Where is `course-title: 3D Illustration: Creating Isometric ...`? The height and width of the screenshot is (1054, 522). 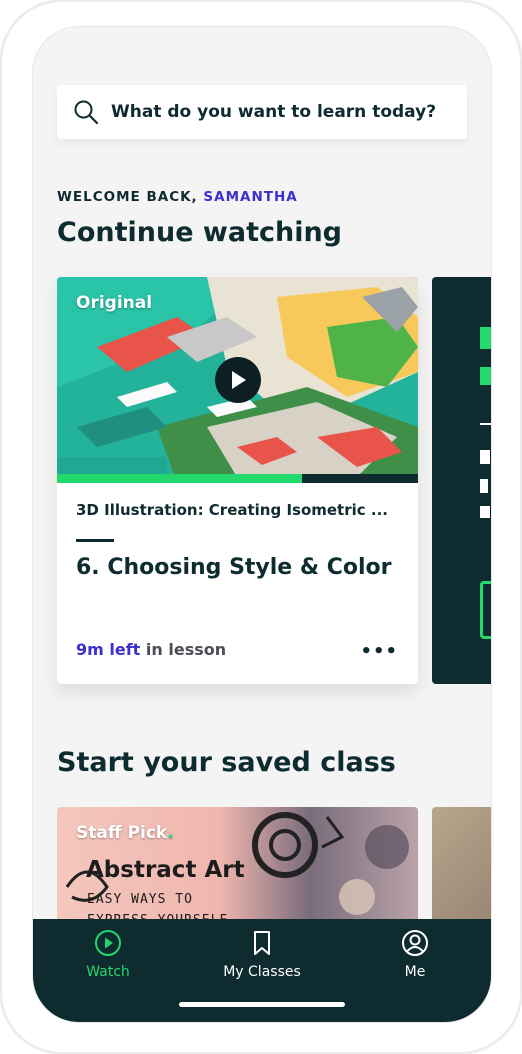
course-title: 3D Illustration: Creating Isometric ... is located at coordinates (232, 510).